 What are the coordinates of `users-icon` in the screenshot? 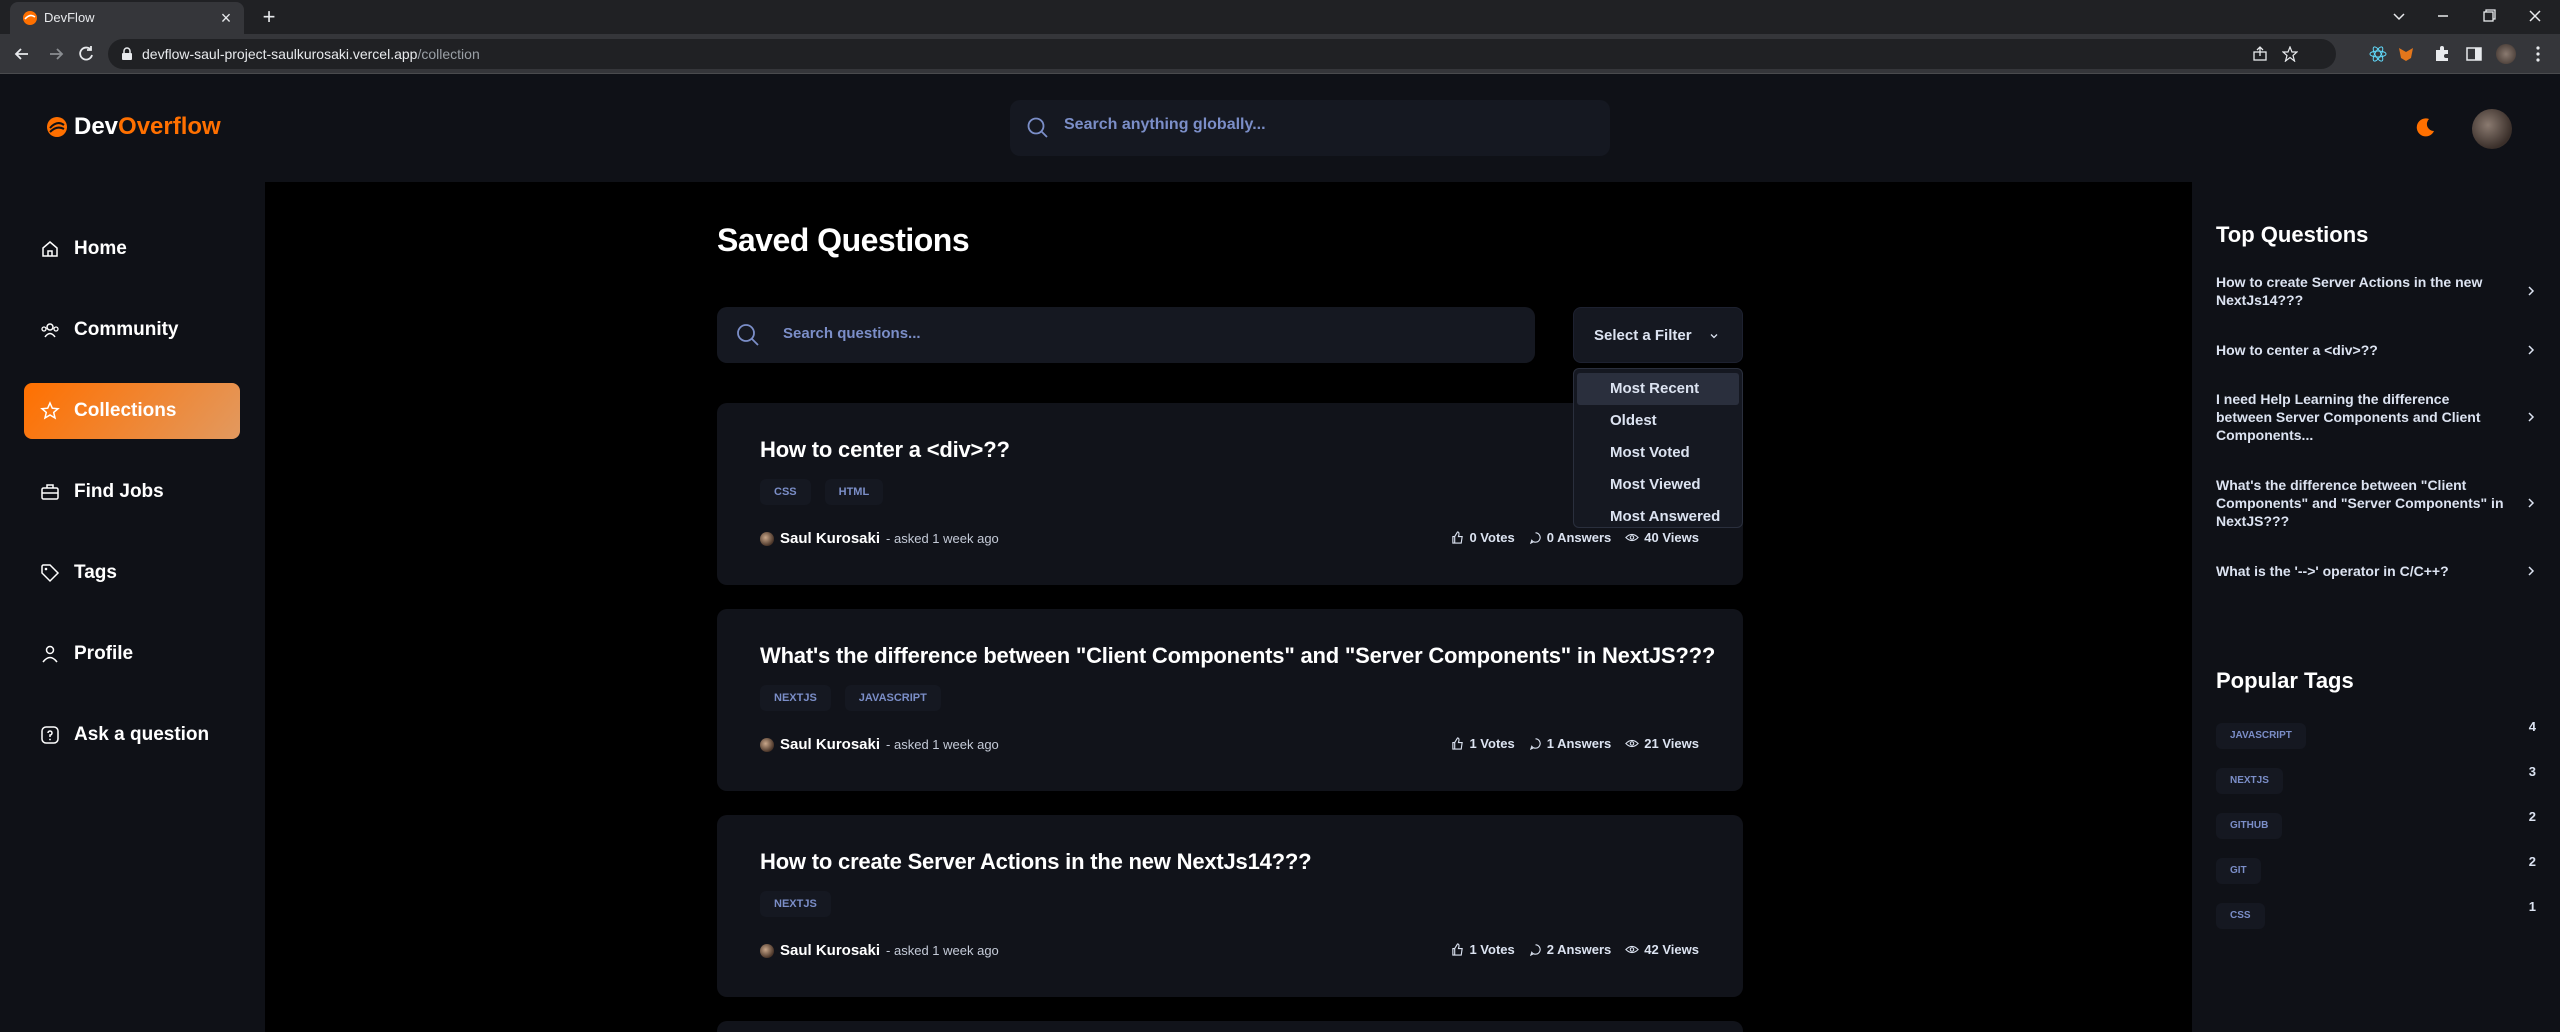 It's located at (50, 330).